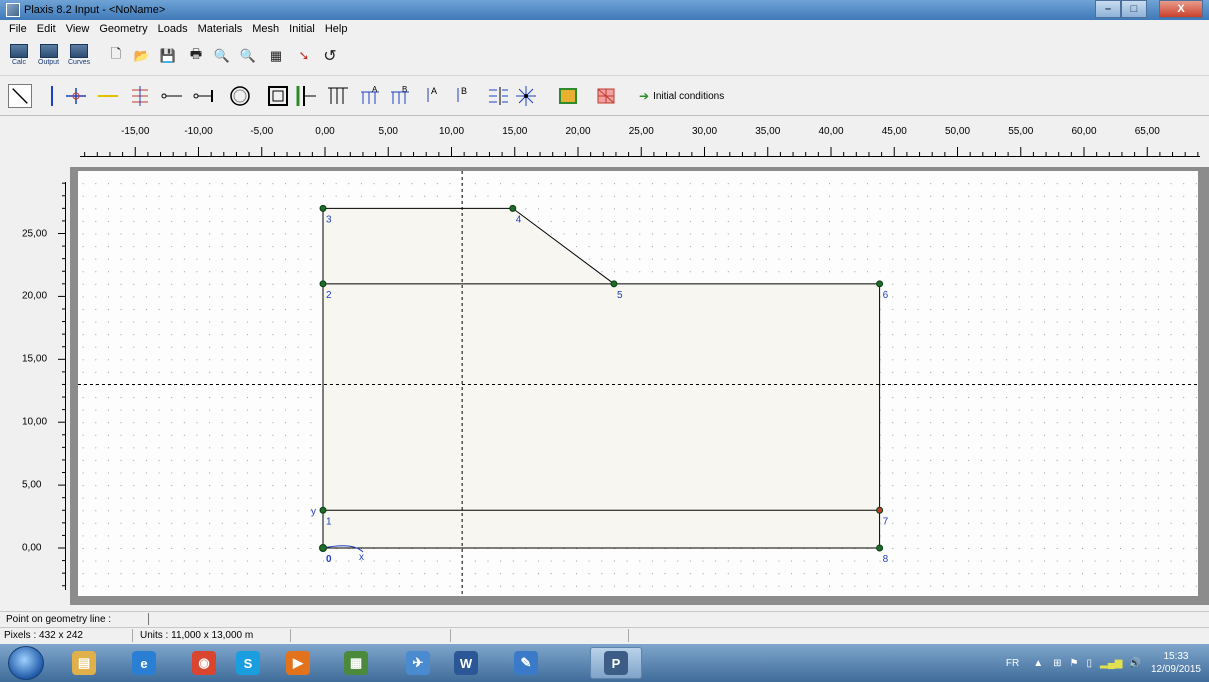 This screenshot has width=1209, height=682. What do you see at coordinates (142, 56) in the screenshot?
I see `open-folder-icon: 📂` at bounding box center [142, 56].